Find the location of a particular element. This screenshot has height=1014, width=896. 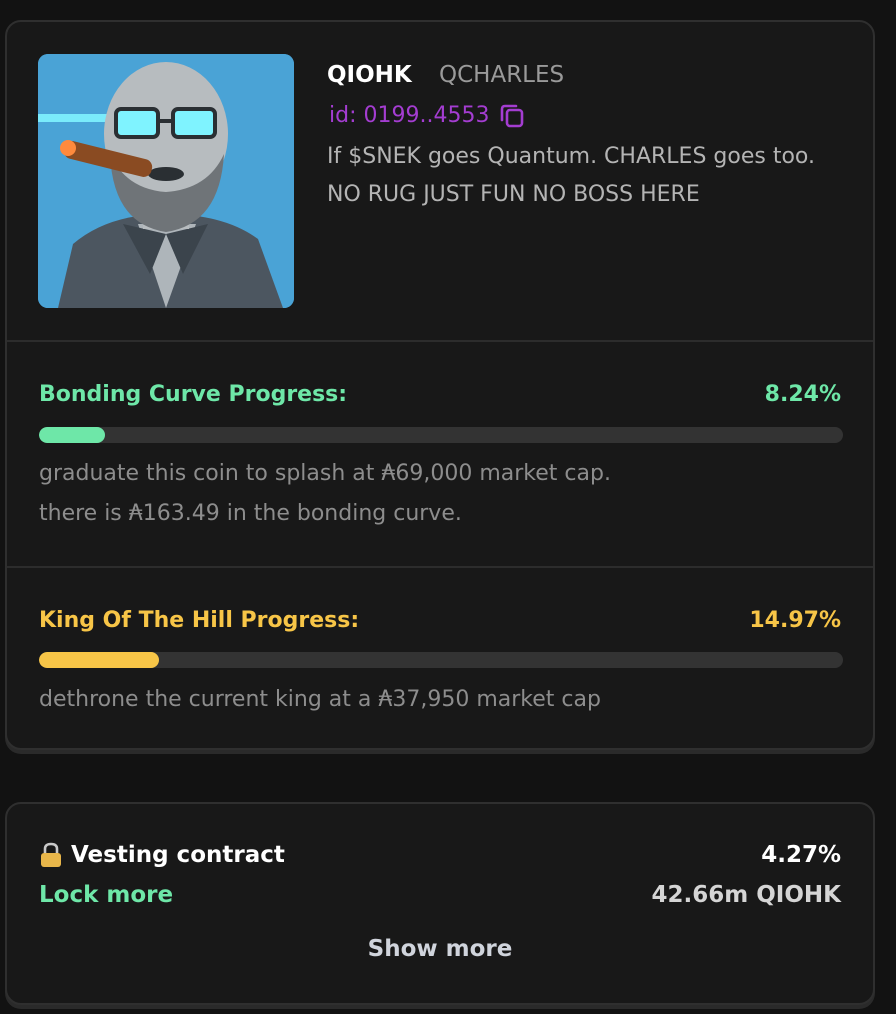

bonding-curve-title: Bonding Curve Progress: is located at coordinates (193, 394).